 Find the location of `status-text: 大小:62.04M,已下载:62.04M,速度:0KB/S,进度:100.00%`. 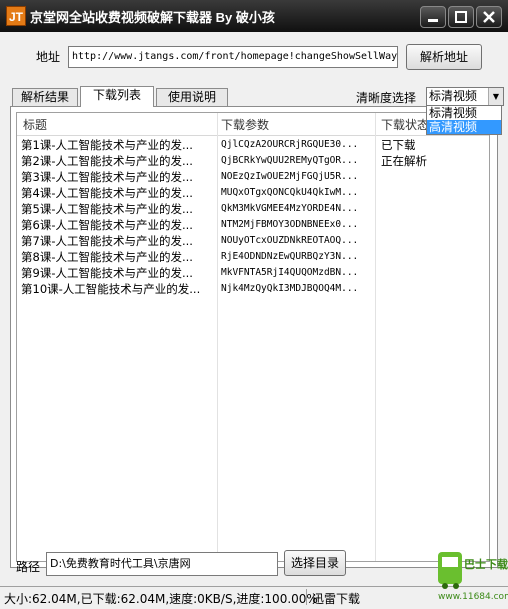

status-text: 大小:62.04M,已下载:62.04M,速度:0KB/S,进度:100.00% is located at coordinates (161, 599).